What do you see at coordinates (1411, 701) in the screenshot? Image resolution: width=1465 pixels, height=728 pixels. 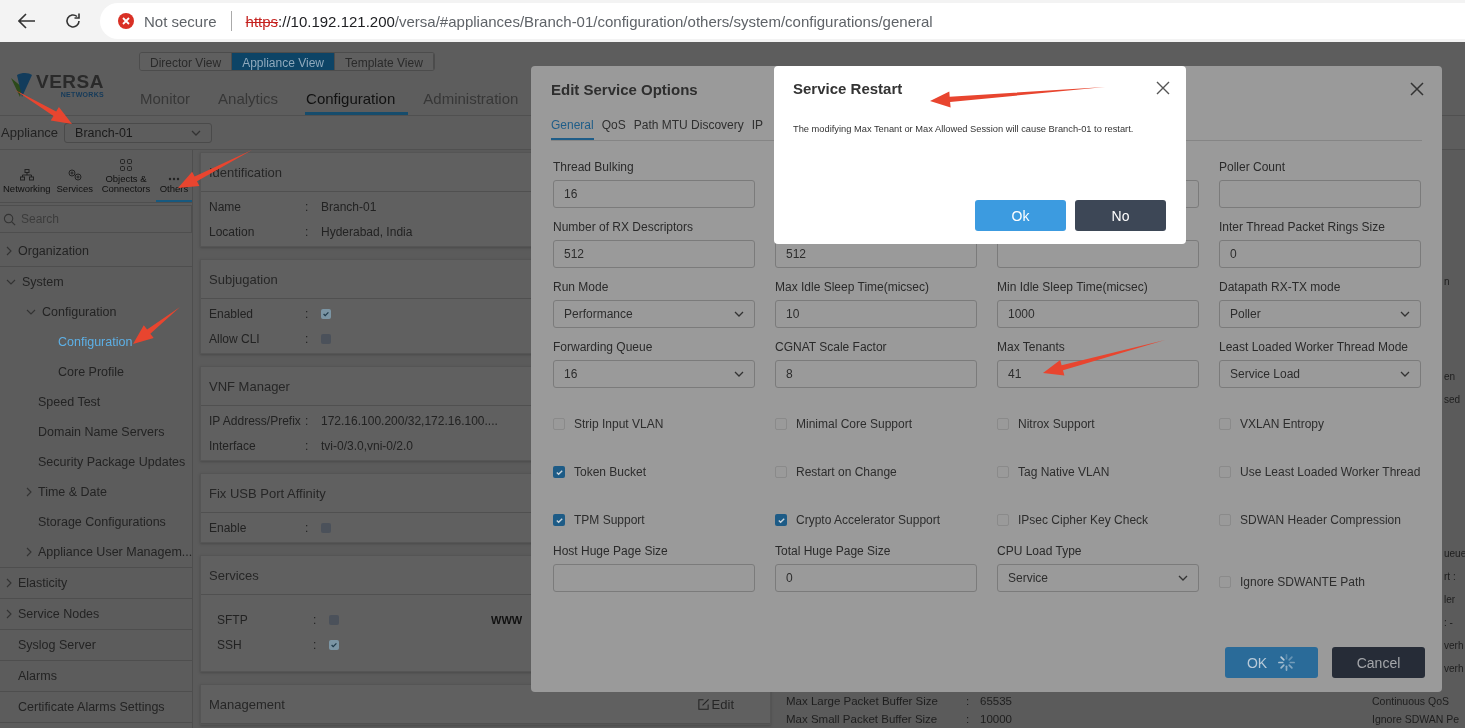 I see `field-label: Continuous QoS` at bounding box center [1411, 701].